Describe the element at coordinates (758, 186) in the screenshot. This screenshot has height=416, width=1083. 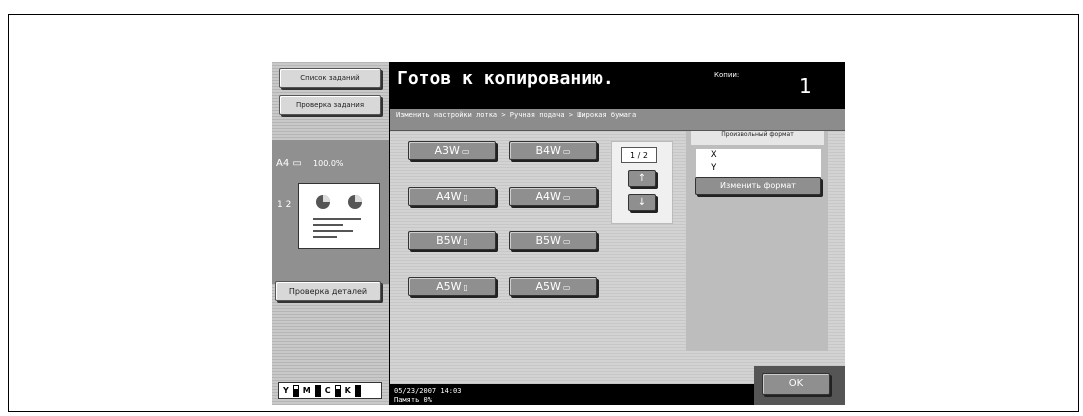
I see `change-format-button: Изменить формат` at that location.